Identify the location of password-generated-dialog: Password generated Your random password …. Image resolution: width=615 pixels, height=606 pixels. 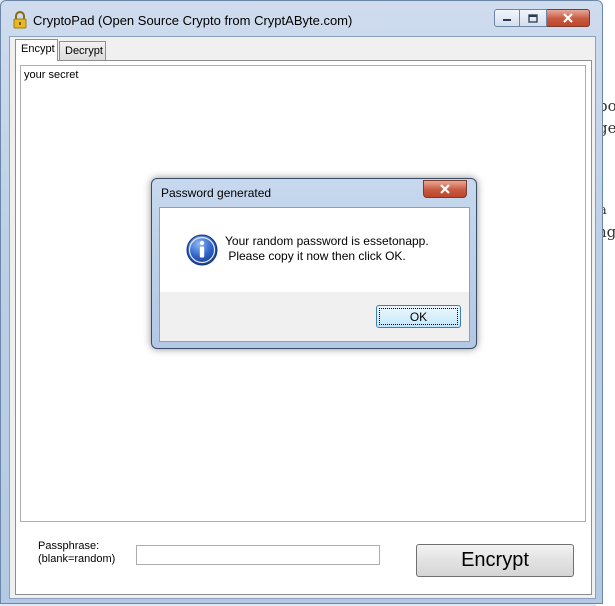
(314, 263).